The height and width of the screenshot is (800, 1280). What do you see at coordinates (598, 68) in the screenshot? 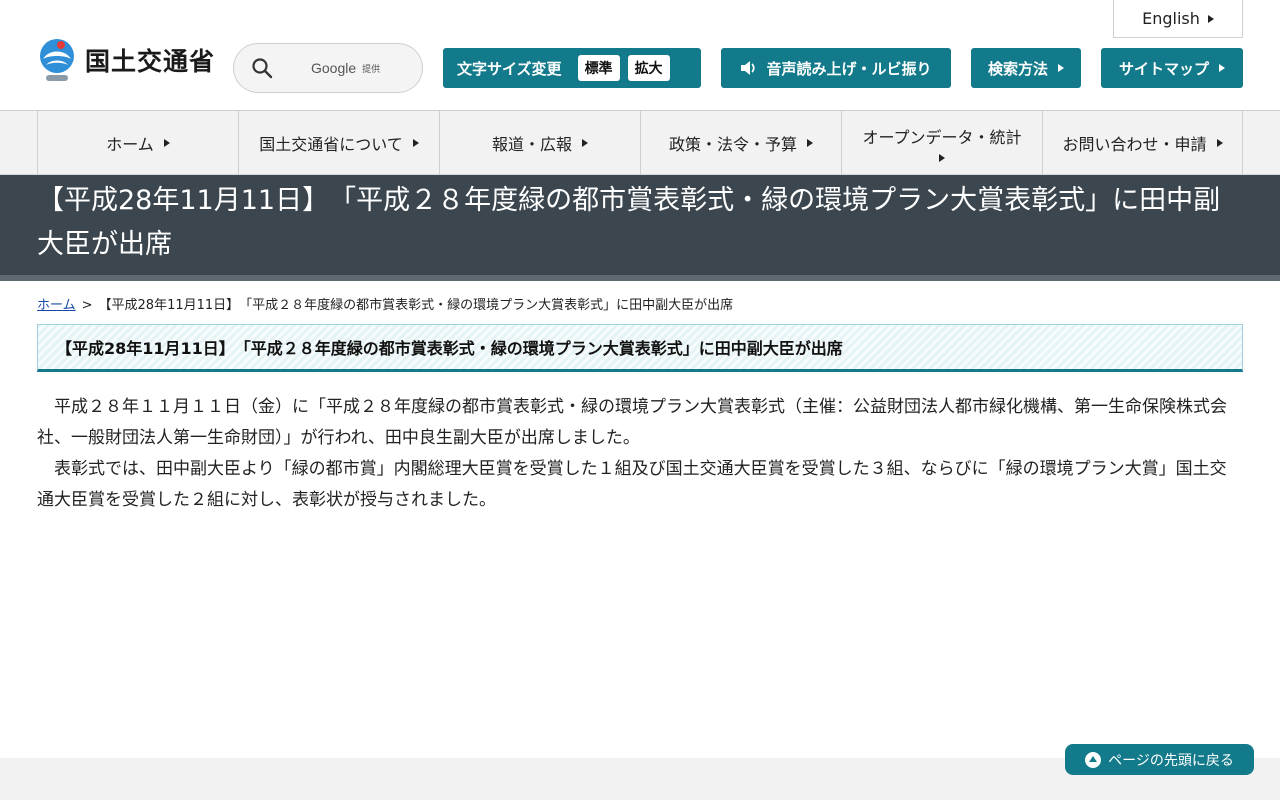
I see `font-size-standard-button: 標準` at bounding box center [598, 68].